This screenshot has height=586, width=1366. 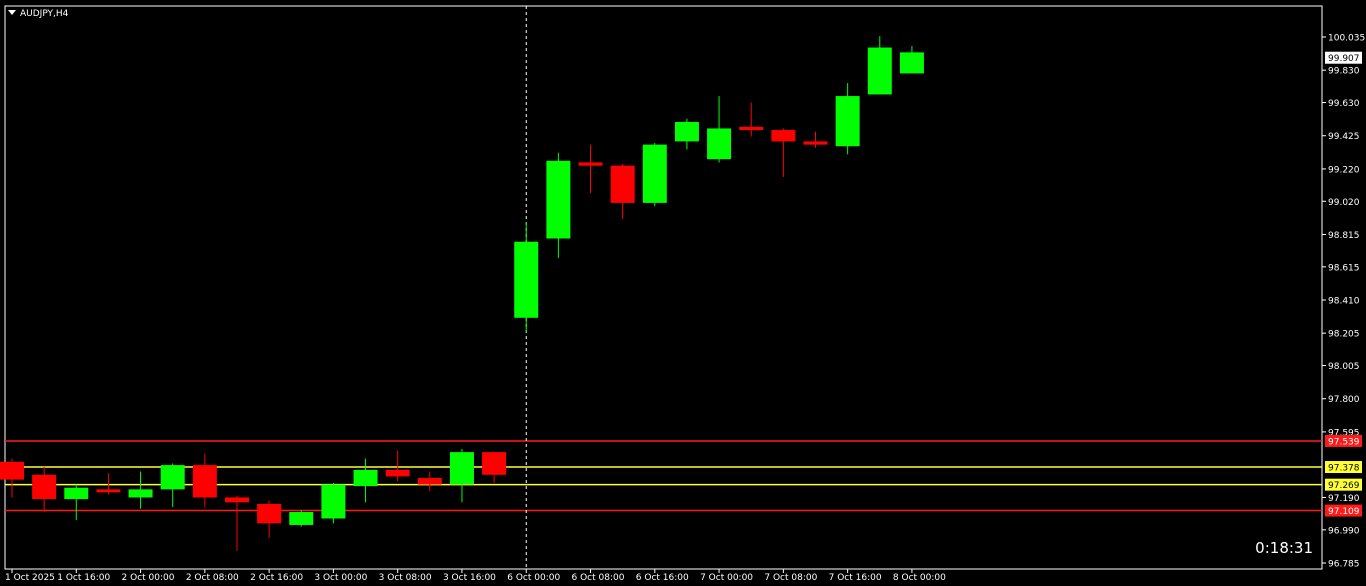 I want to click on time-tick-label: 6 Oct 16:00, so click(x=662, y=578).